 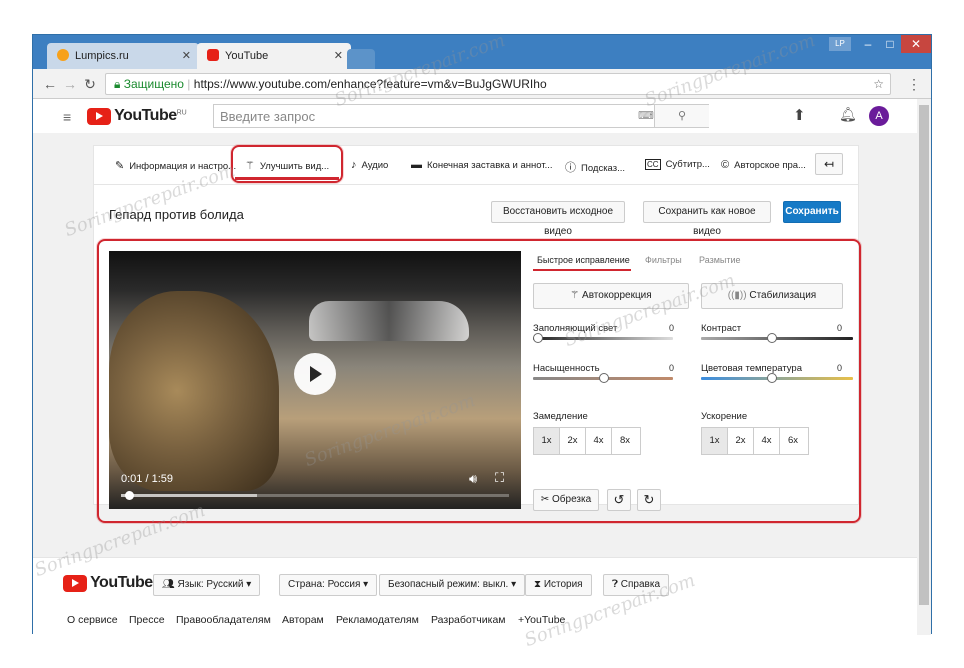 I want to click on tab-filters: Фильтры, so click(x=663, y=260).